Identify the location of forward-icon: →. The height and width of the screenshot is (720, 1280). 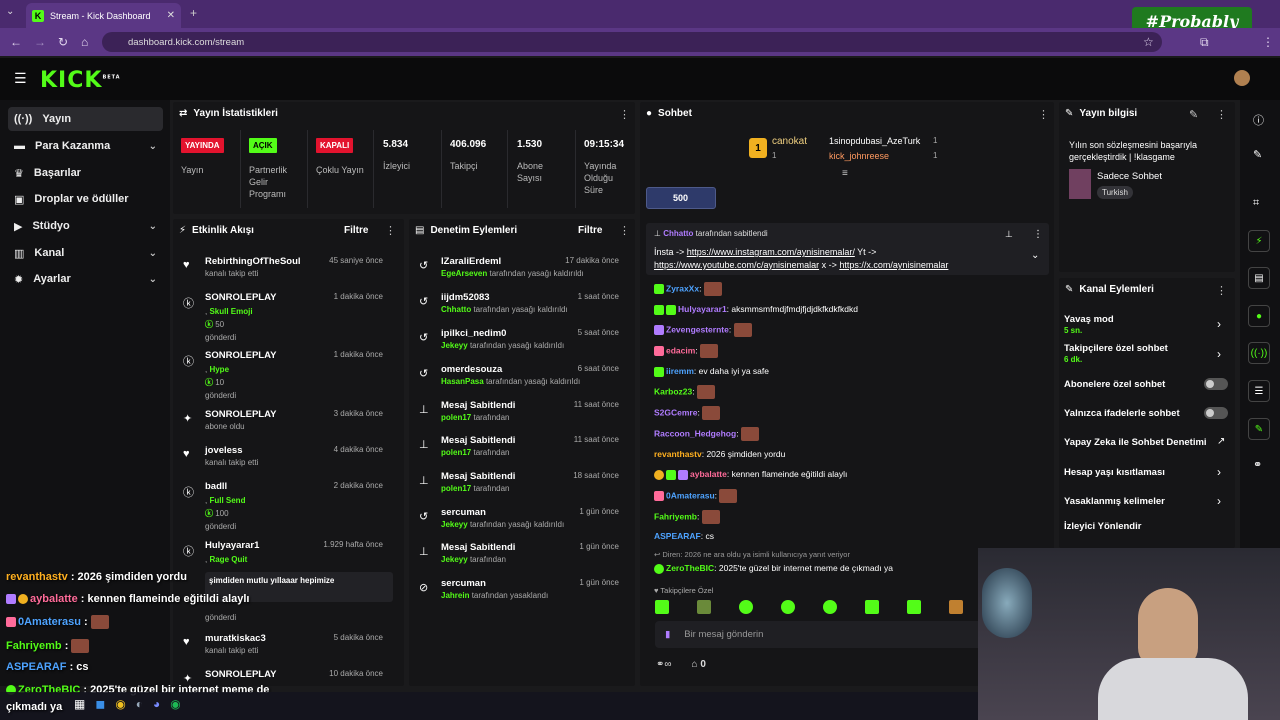
(40, 42).